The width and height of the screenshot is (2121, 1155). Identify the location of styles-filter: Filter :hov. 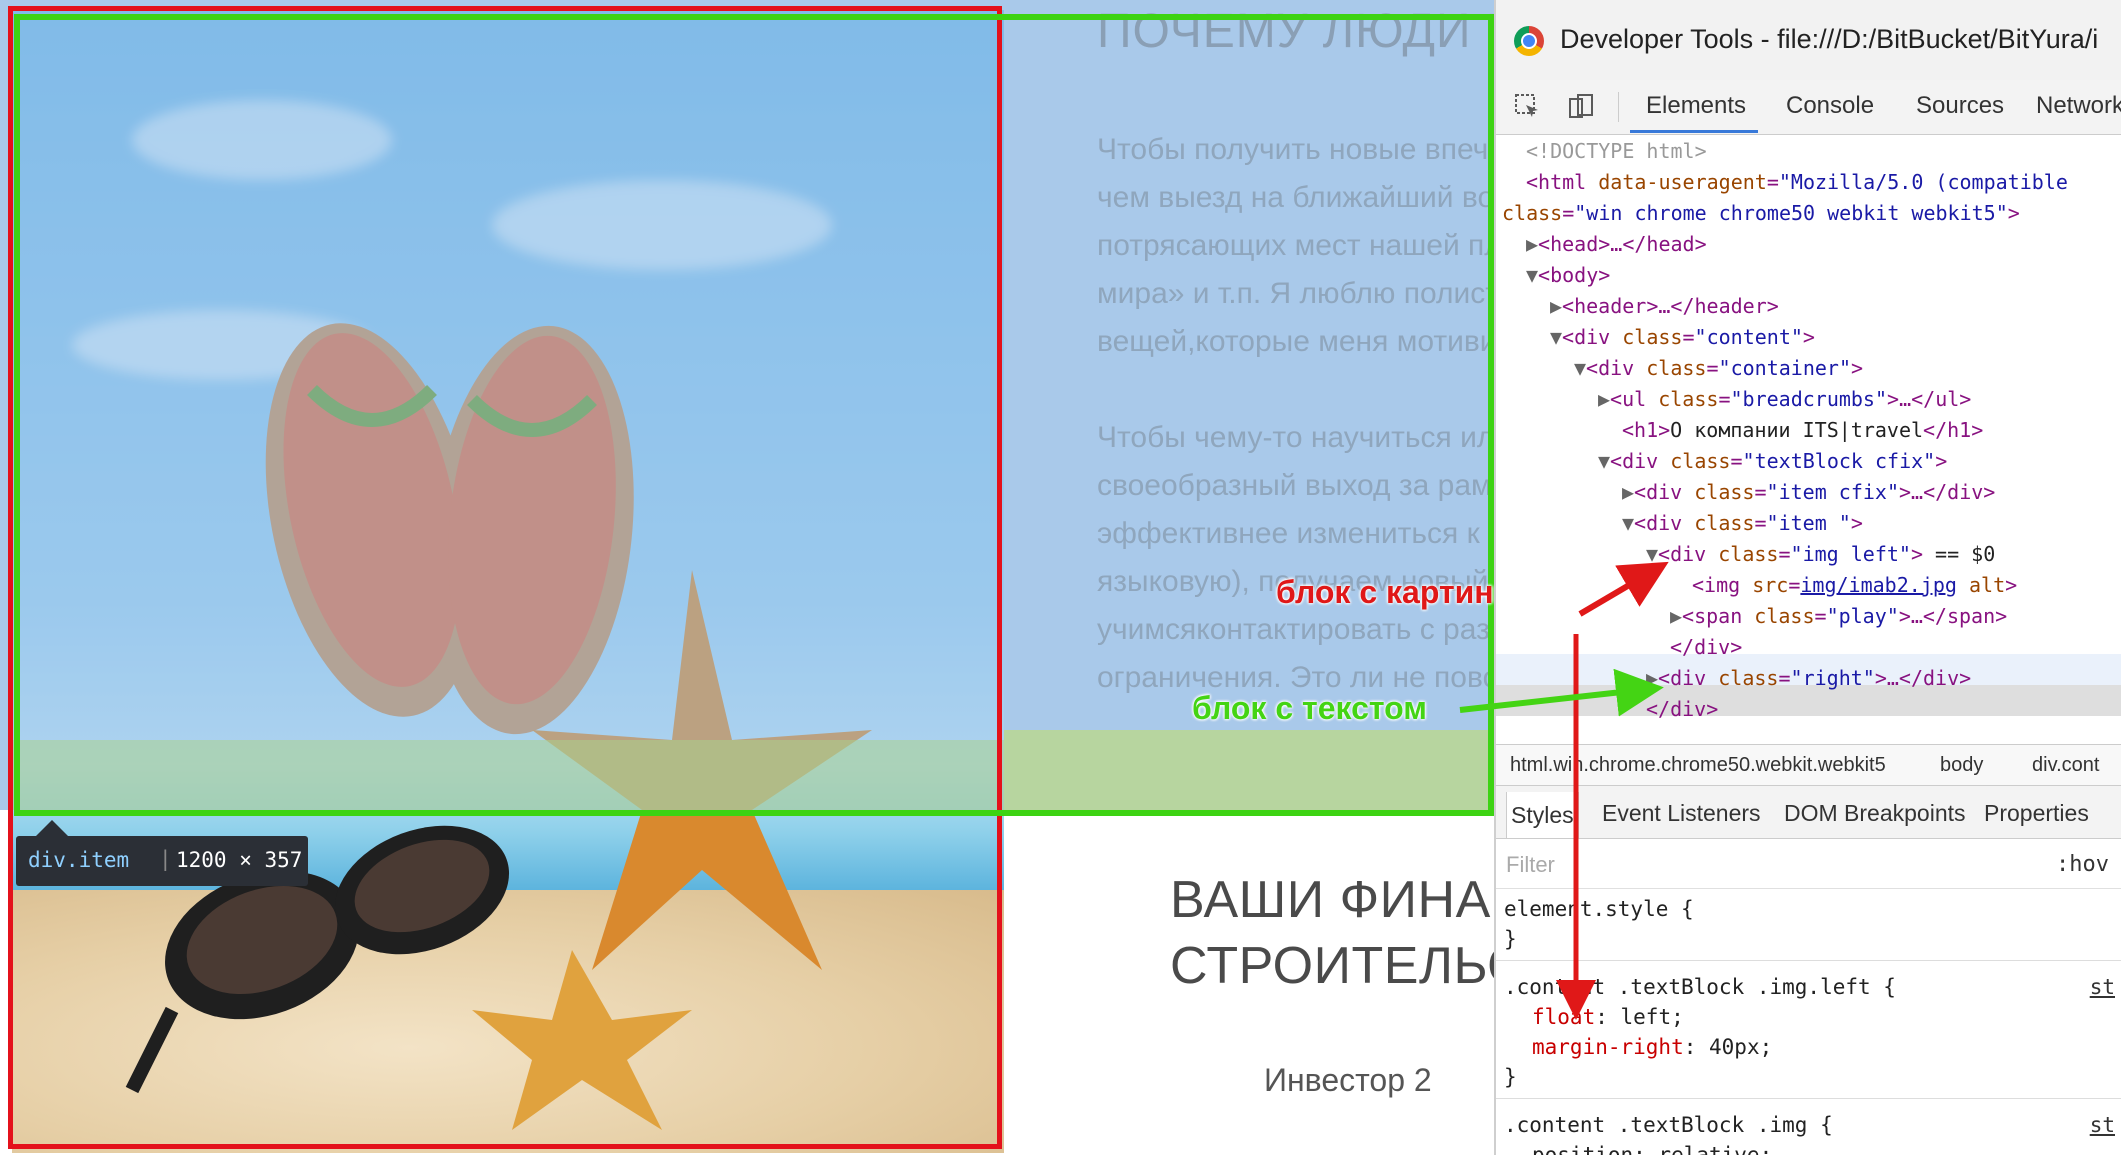
(1808, 863).